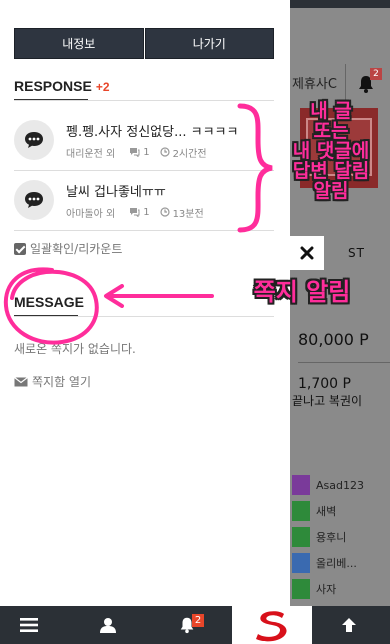 This screenshot has height=644, width=390. Describe the element at coordinates (76, 249) in the screenshot. I see `mark-all-read-label: 일괄확인/리카운트` at that location.